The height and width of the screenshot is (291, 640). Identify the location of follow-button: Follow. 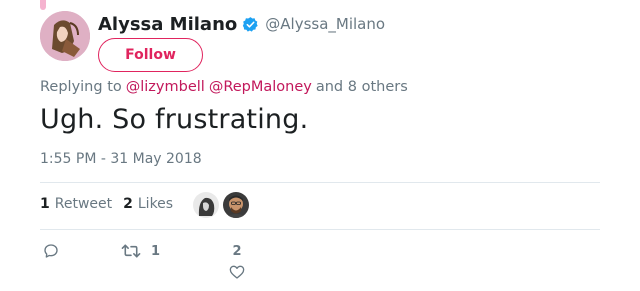
(150, 55).